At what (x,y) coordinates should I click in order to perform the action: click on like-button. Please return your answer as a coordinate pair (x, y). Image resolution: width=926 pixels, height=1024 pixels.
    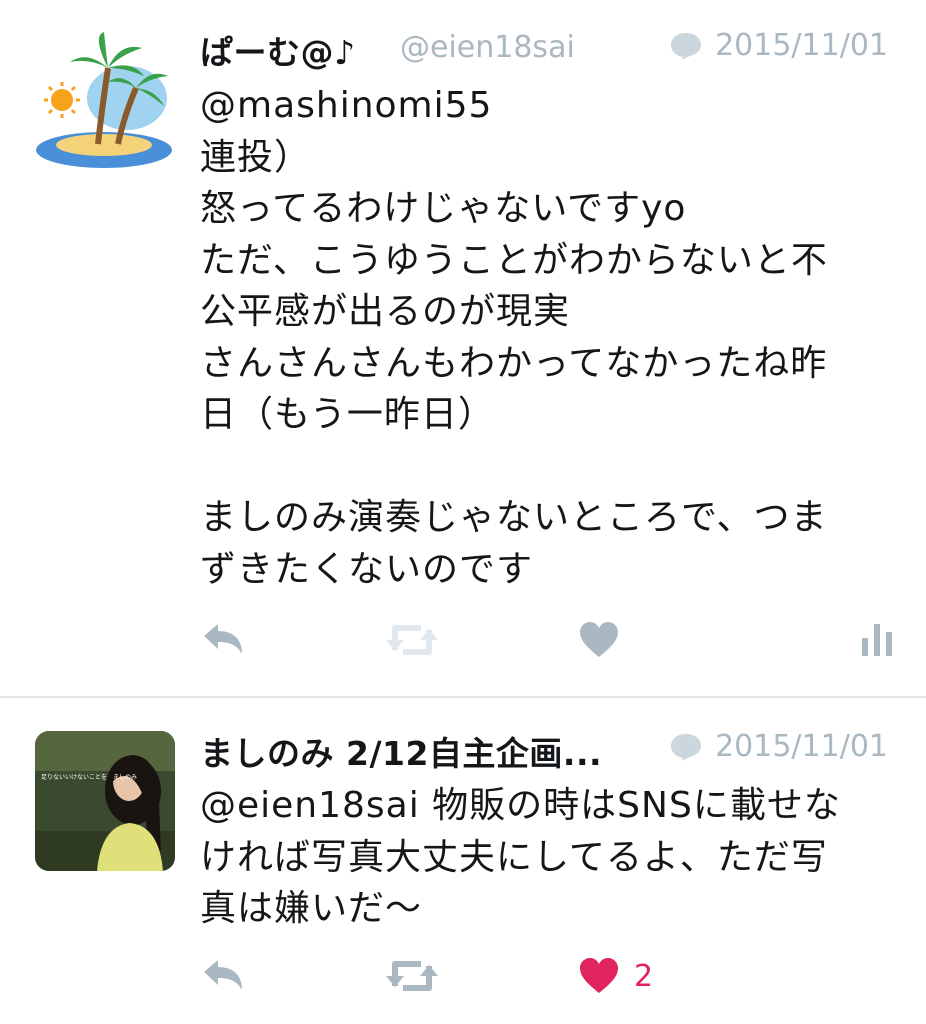
    Looking at the image, I should click on (606, 640).